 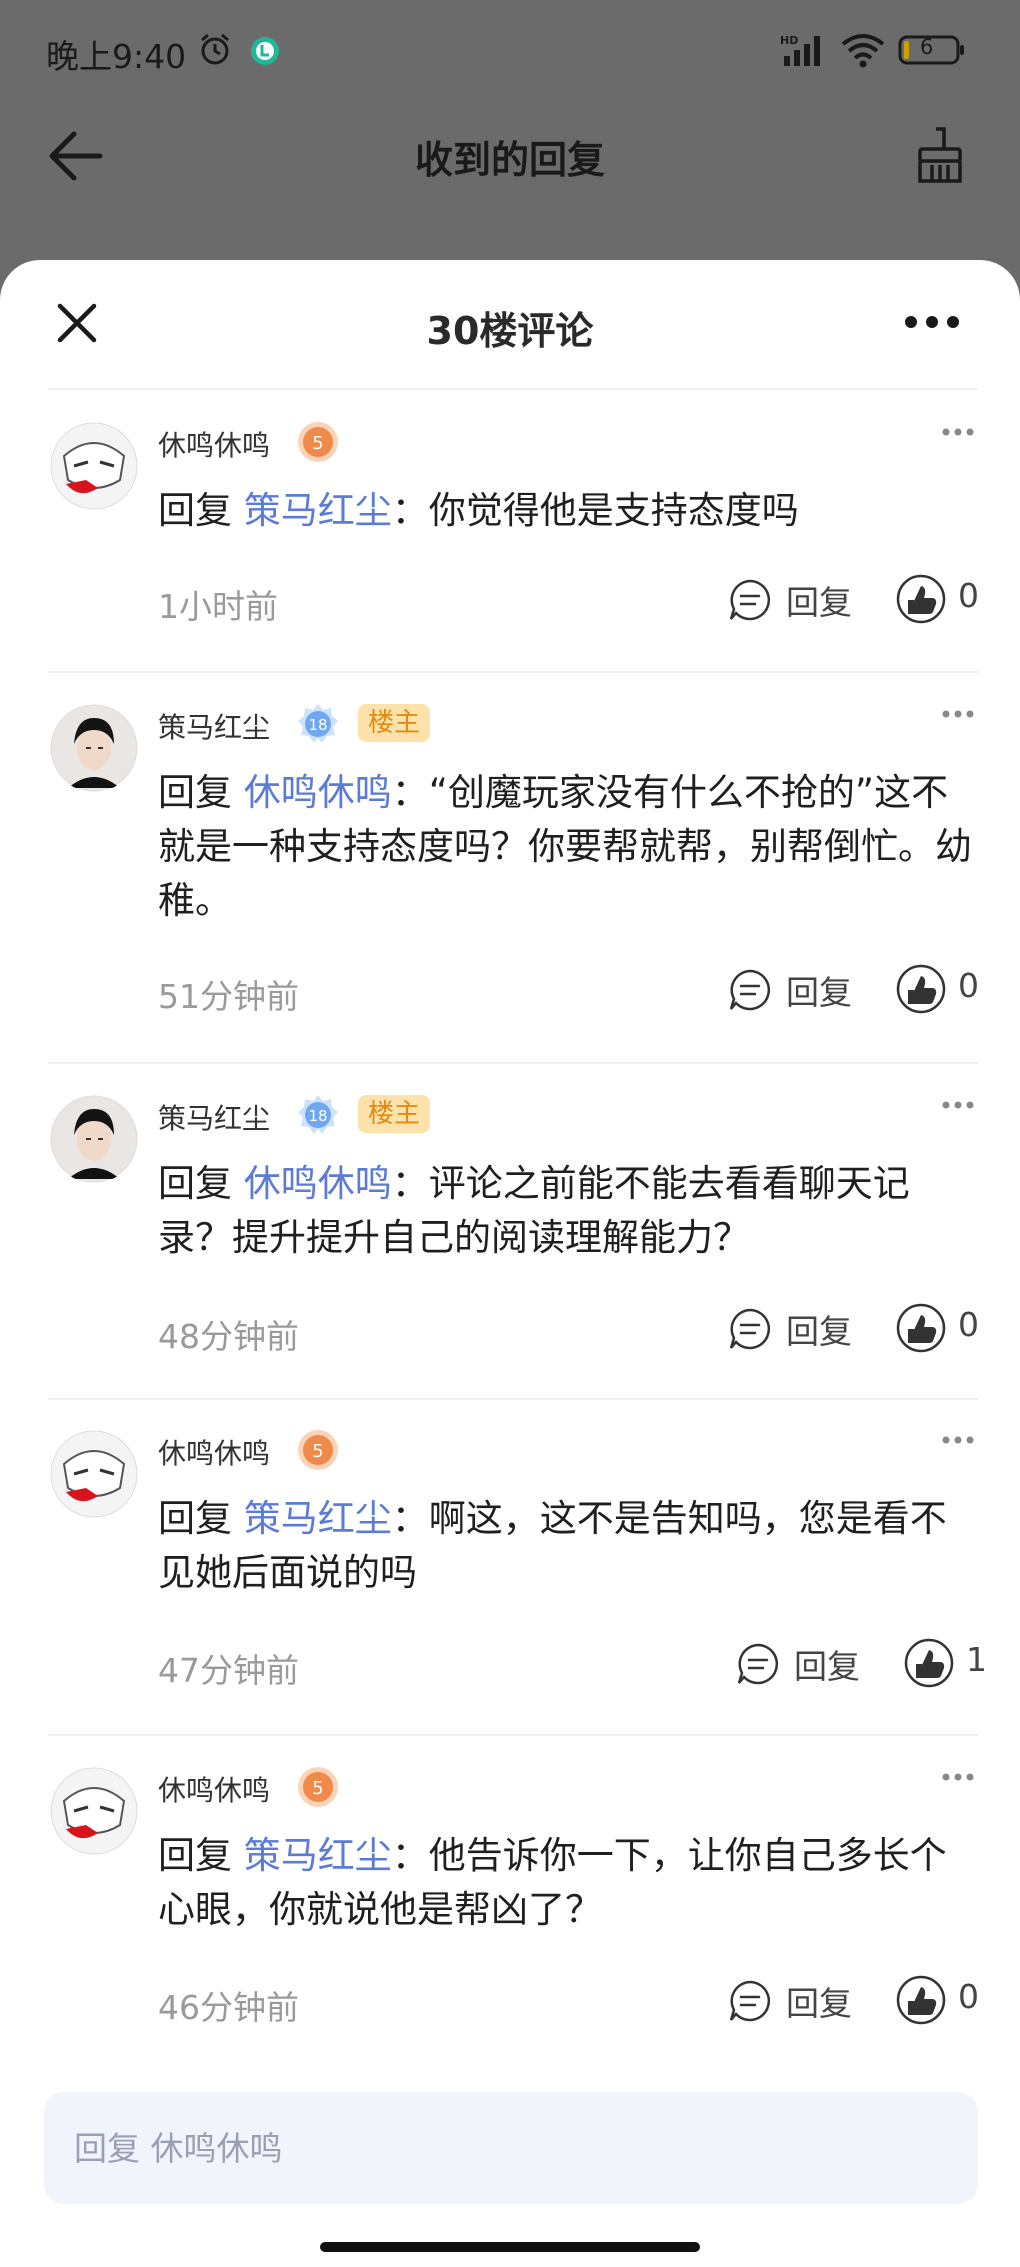 I want to click on top-bar: 收到的回复, so click(x=510, y=155).